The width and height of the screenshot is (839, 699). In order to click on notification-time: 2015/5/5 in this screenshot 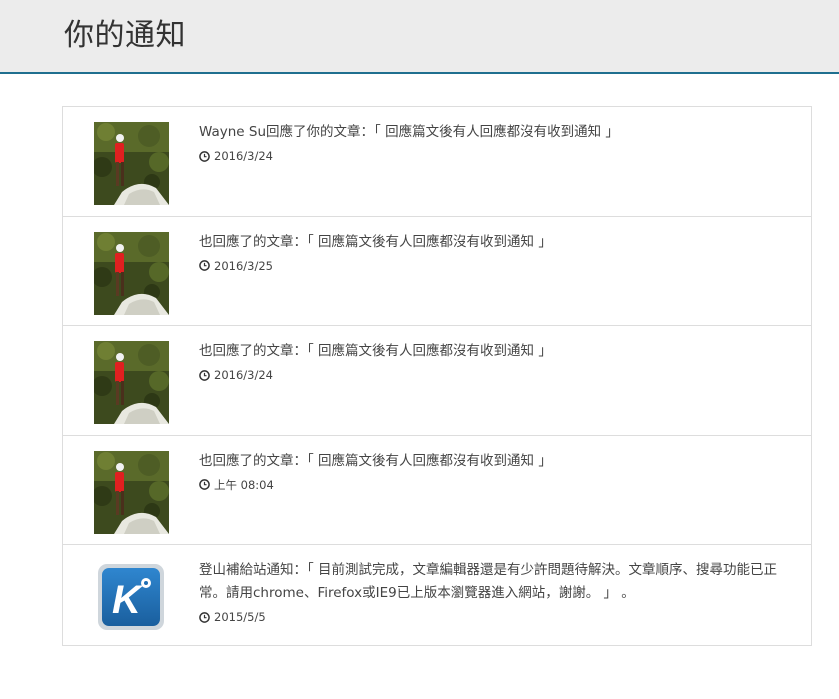, I will do `click(501, 617)`.